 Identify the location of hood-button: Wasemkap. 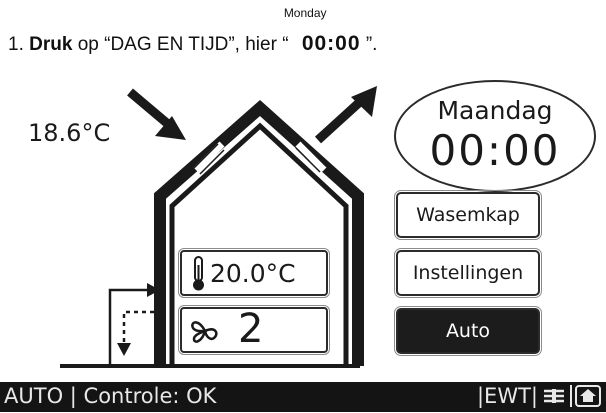
(468, 215).